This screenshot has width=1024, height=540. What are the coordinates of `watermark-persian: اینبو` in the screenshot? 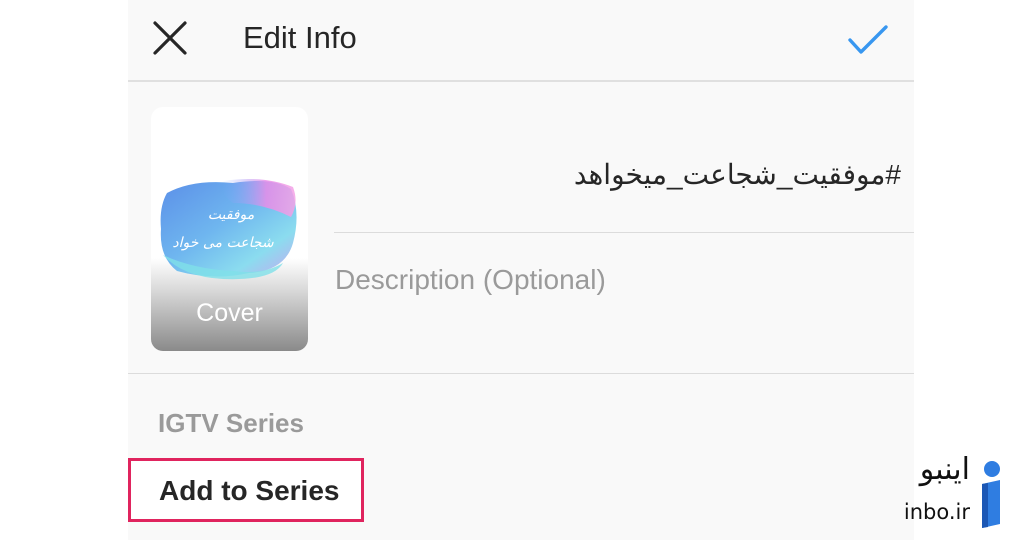 It's located at (944, 469).